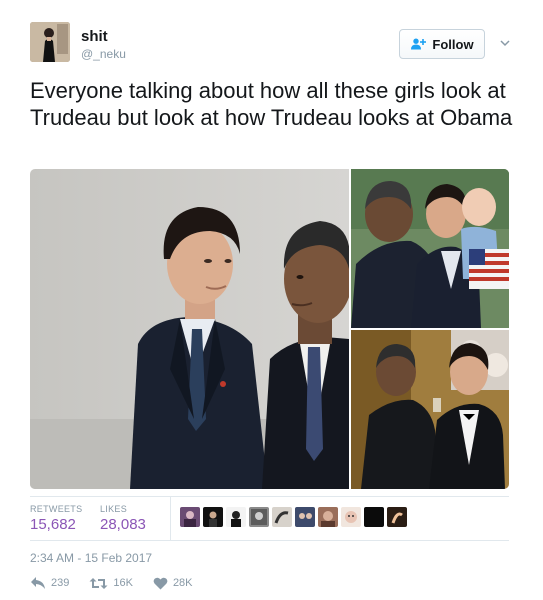 The width and height of the screenshot is (543, 600). What do you see at coordinates (60, 583) in the screenshot?
I see `reply-count: 239` at bounding box center [60, 583].